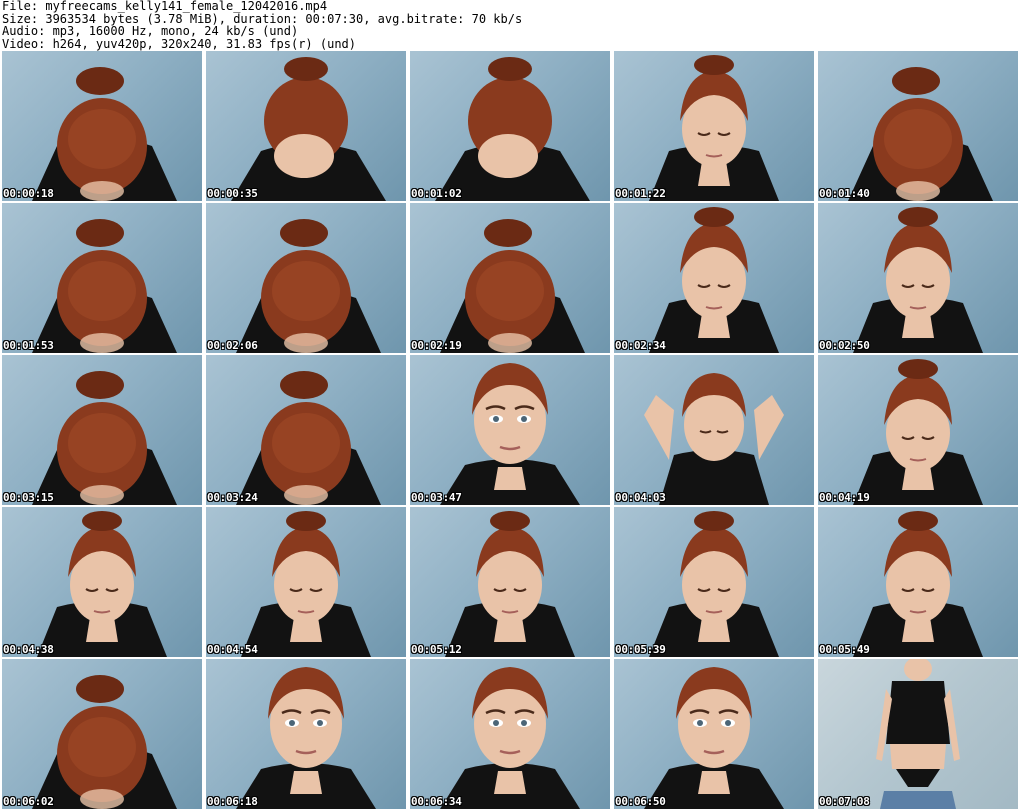 The height and width of the screenshot is (811, 1024). I want to click on thumbnail-timestamp: 00:01:53, so click(28, 345).